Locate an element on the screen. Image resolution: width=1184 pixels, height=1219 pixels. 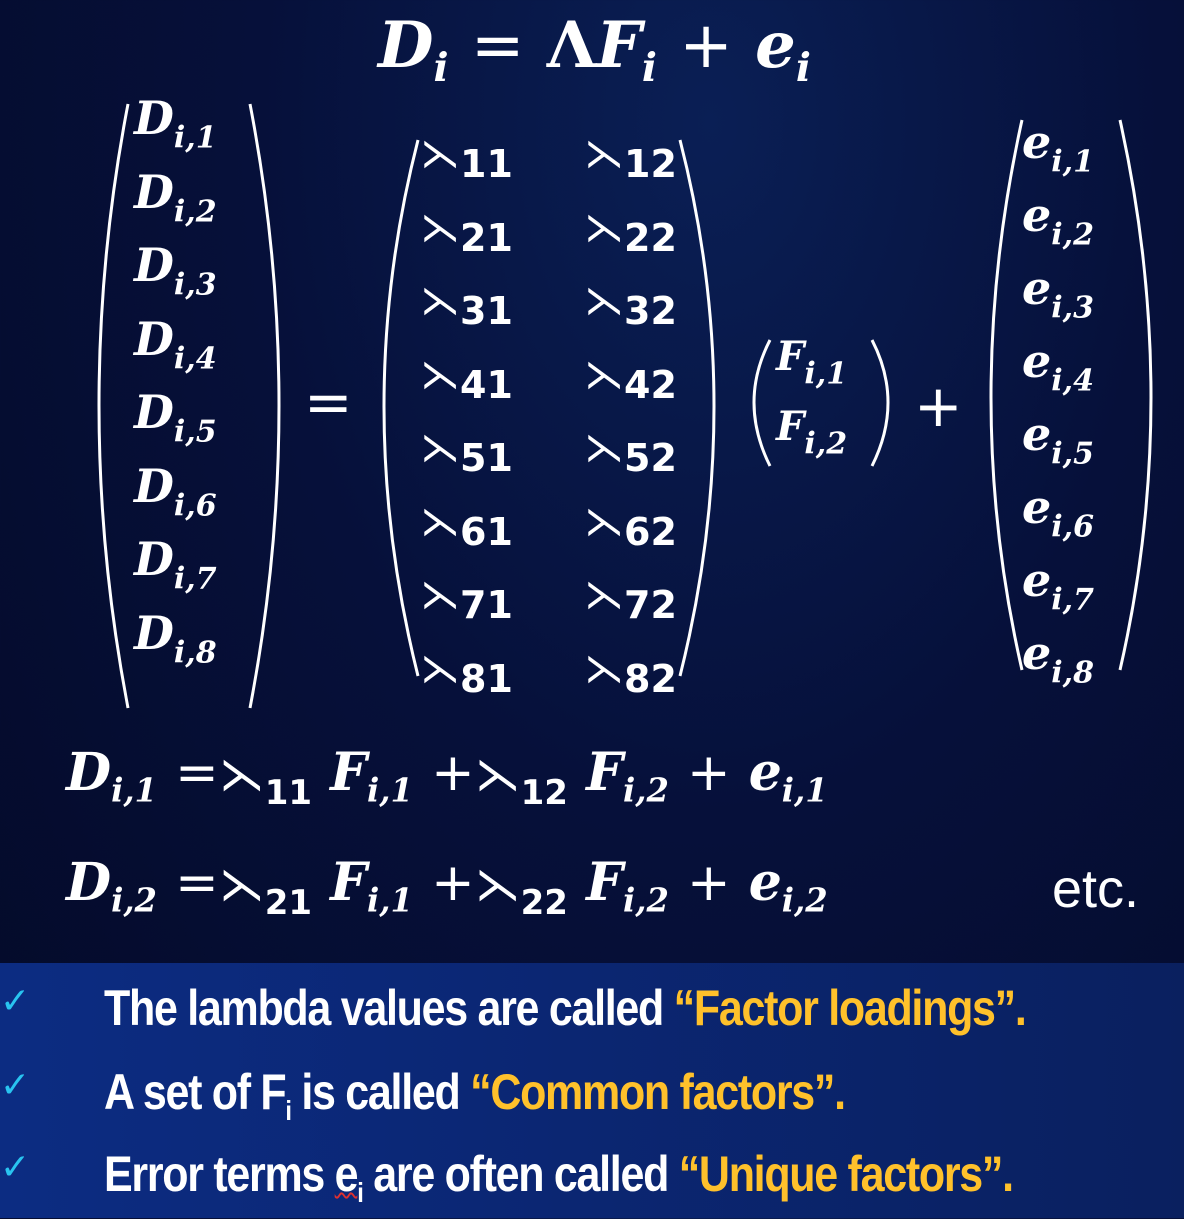
D-entry: Di,5 is located at coordinates (175, 417).